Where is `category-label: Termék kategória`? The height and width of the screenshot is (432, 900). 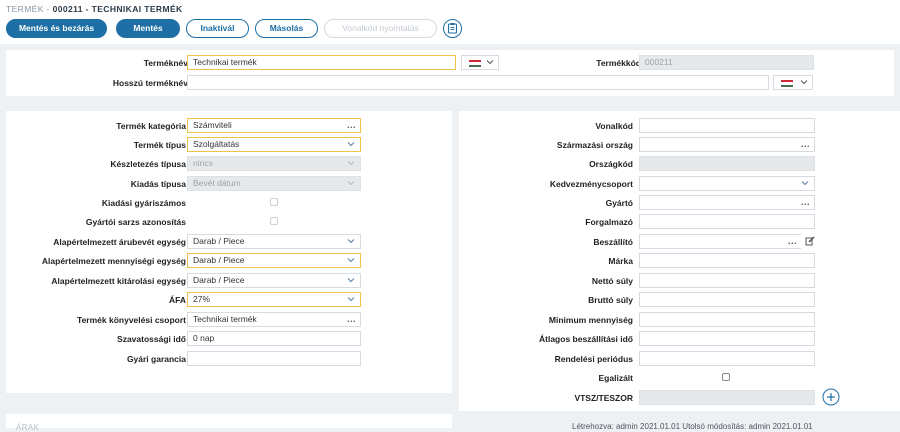 category-label: Termék kategória is located at coordinates (151, 126).